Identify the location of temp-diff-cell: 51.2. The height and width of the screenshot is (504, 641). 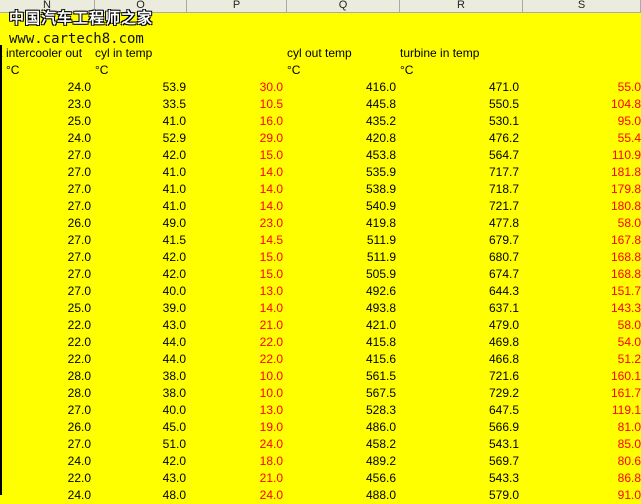
(582, 359).